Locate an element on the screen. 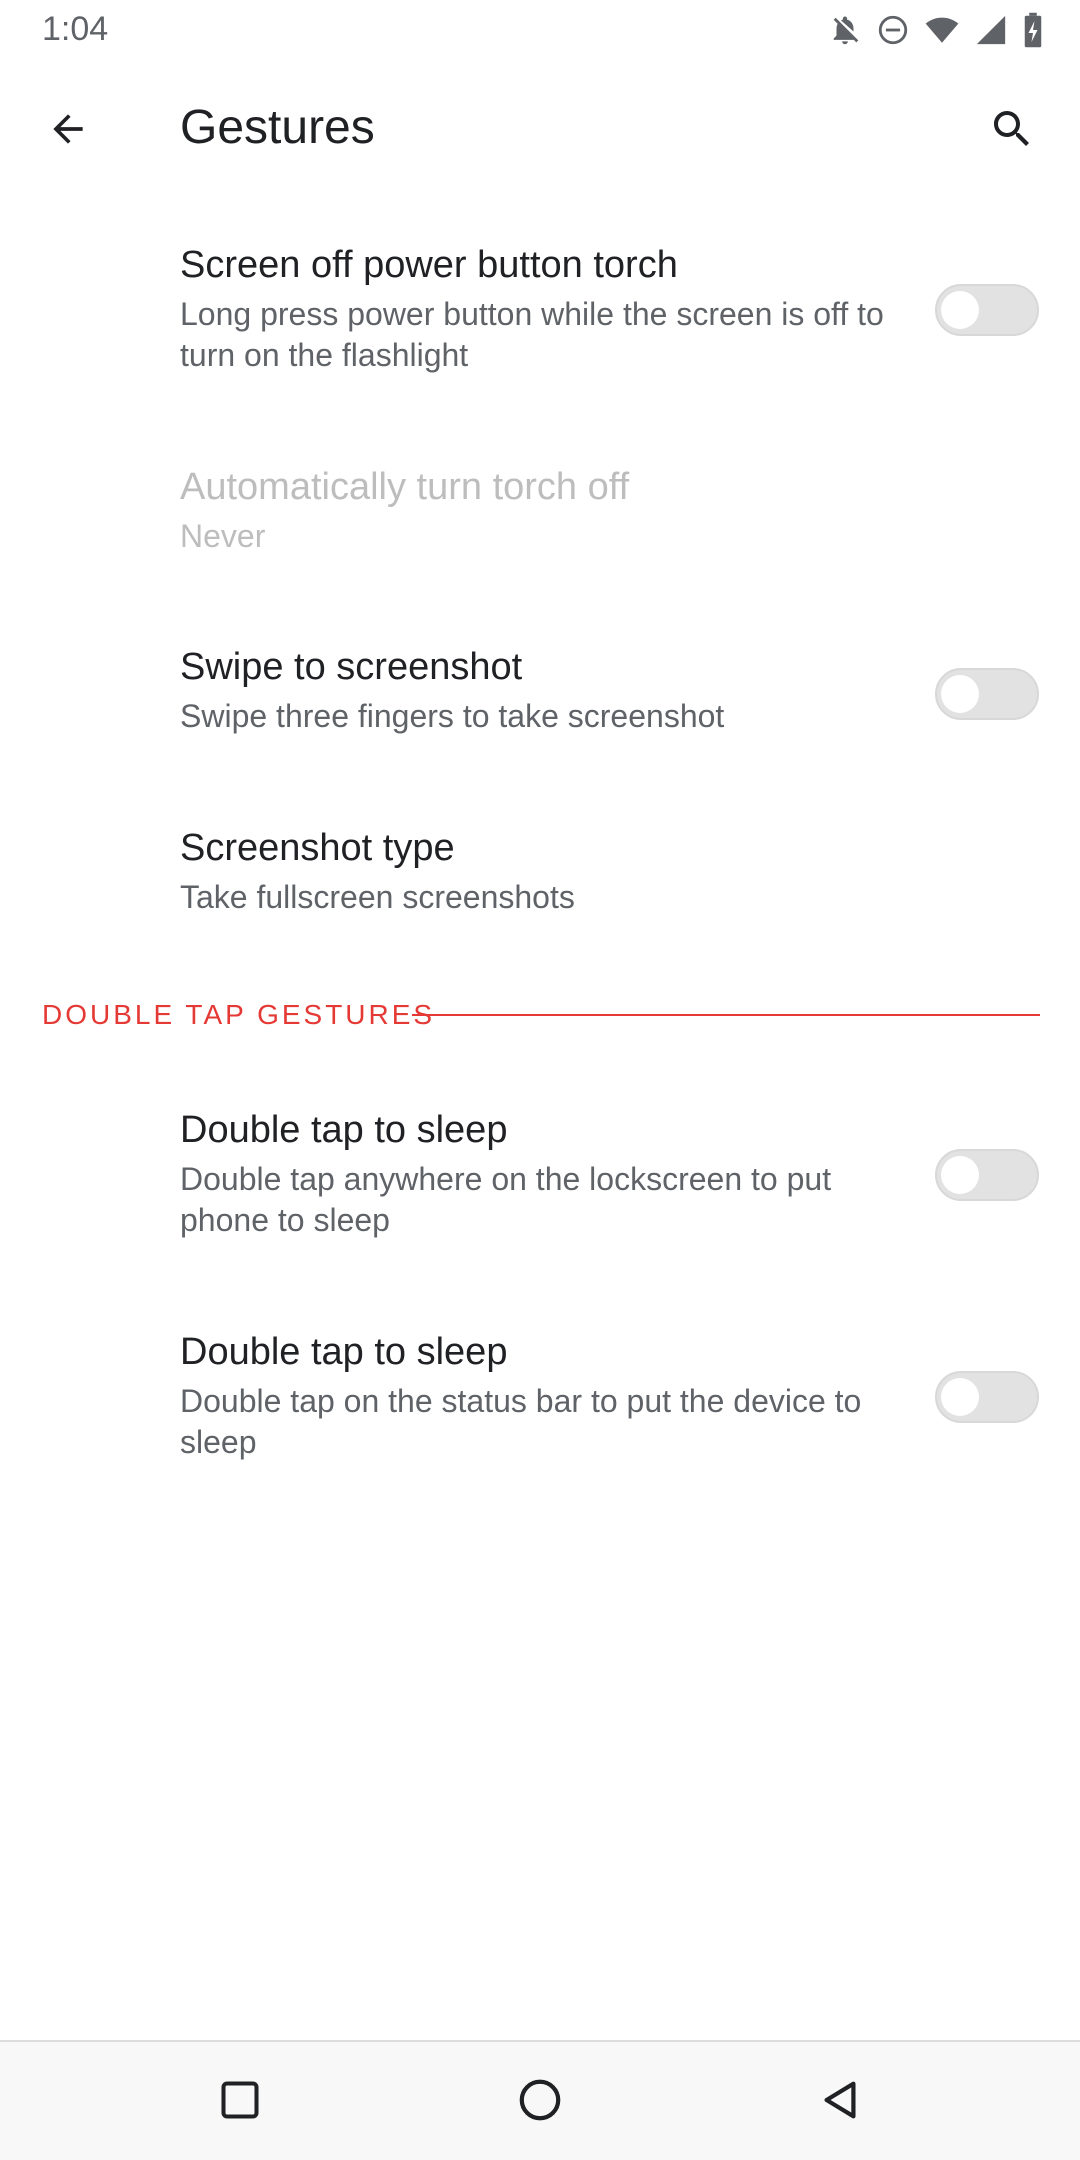 The height and width of the screenshot is (2160, 1080). app-bar: Gestures is located at coordinates (540, 131).